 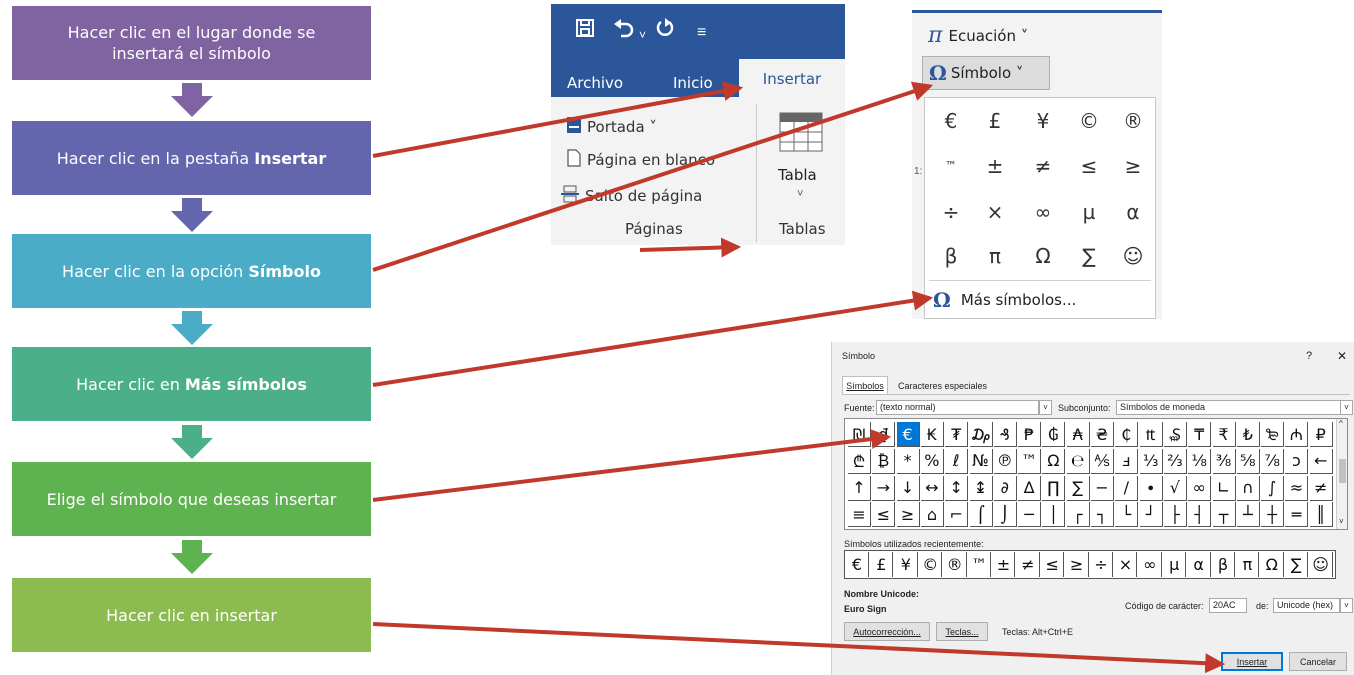 I want to click on symbol-grid-cell: ∂, so click(x=1005, y=488).